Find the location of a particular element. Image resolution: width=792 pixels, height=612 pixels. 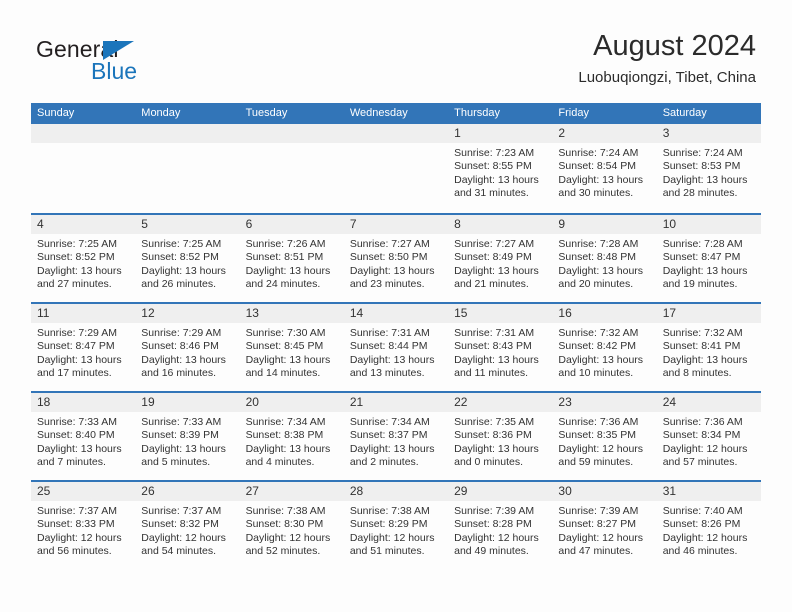

day-sunrise-text: Sunrise: 7:25 AM is located at coordinates (77, 244).